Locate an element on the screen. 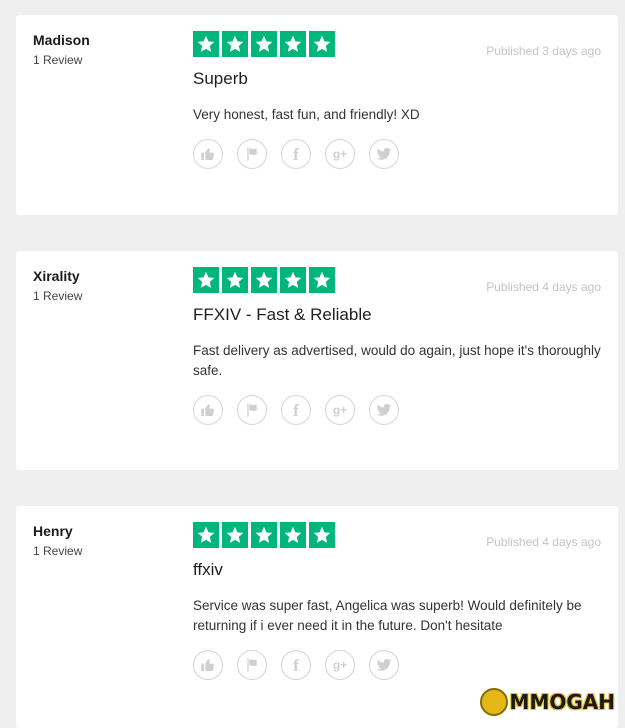 The image size is (625, 728). mmogah-logo: MMOGAH is located at coordinates (547, 702).